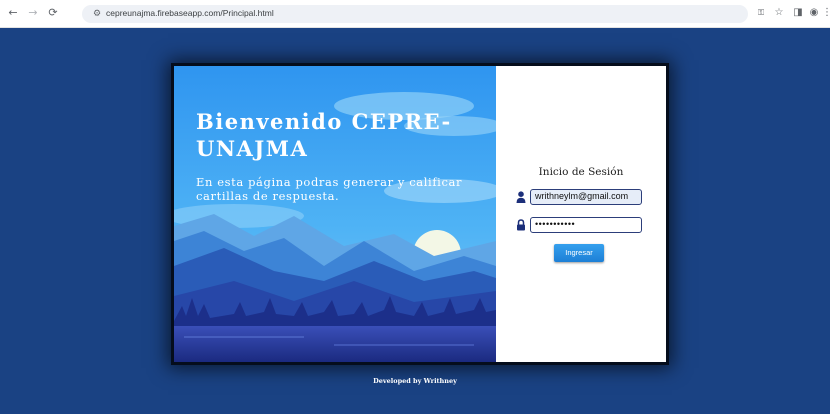 Image resolution: width=830 pixels, height=414 pixels. I want to click on login-button: Ingresar, so click(579, 253).